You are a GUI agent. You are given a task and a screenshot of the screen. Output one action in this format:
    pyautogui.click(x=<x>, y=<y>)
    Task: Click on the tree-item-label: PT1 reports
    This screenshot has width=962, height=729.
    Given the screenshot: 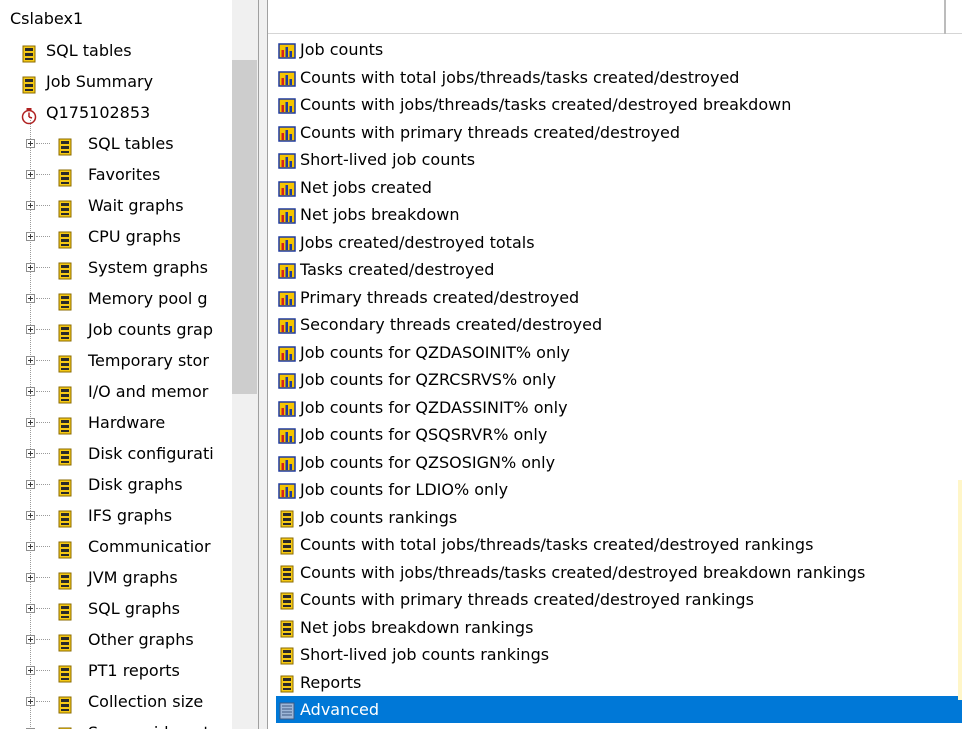 What is the action you would take?
    pyautogui.click(x=134, y=670)
    